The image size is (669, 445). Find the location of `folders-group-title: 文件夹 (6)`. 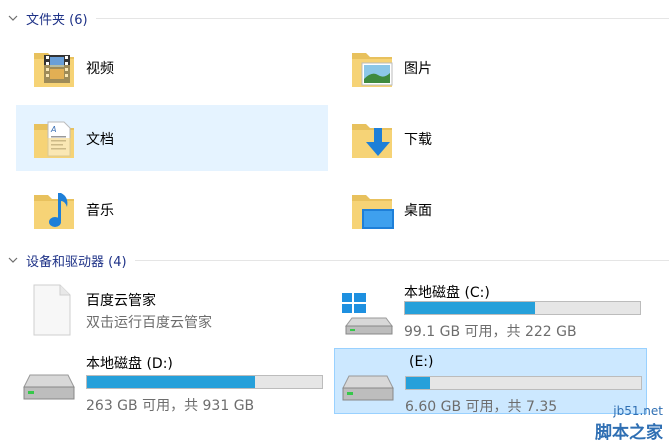

folders-group-title: 文件夹 (6) is located at coordinates (57, 20).